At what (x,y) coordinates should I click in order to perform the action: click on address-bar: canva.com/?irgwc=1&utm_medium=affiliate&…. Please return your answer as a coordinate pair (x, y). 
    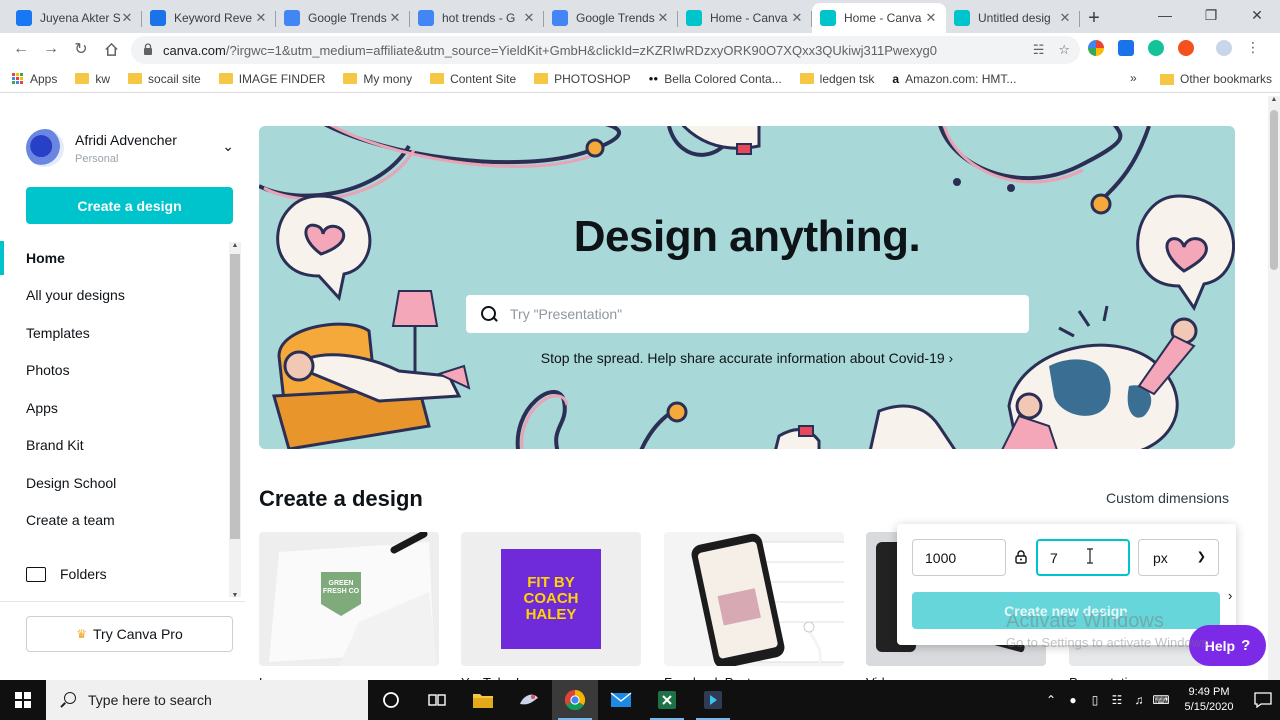
    Looking at the image, I should click on (605, 50).